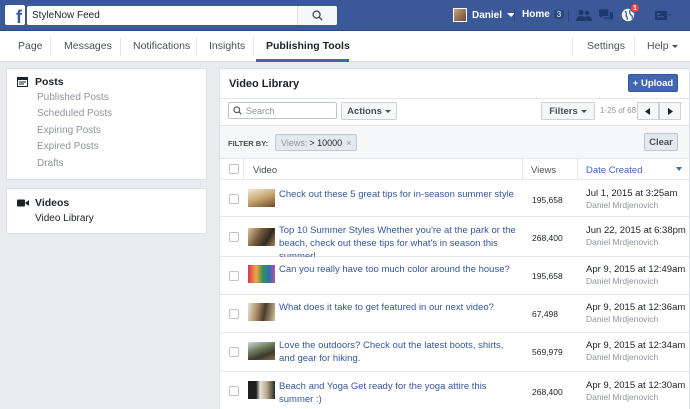 The image size is (690, 409). Describe the element at coordinates (547, 352) in the screenshot. I see `video-views: 569,979` at that location.